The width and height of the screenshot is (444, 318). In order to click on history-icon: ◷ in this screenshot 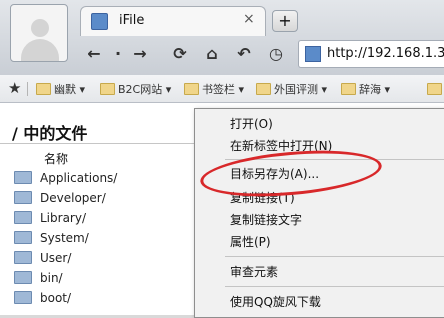, I will do `click(276, 54)`.